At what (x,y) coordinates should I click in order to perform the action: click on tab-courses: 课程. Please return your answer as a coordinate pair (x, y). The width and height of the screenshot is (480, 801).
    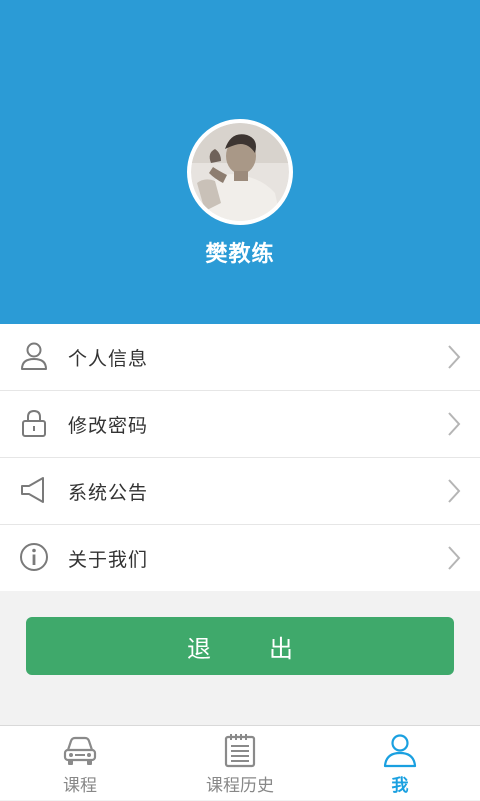
    Looking at the image, I should click on (80, 763).